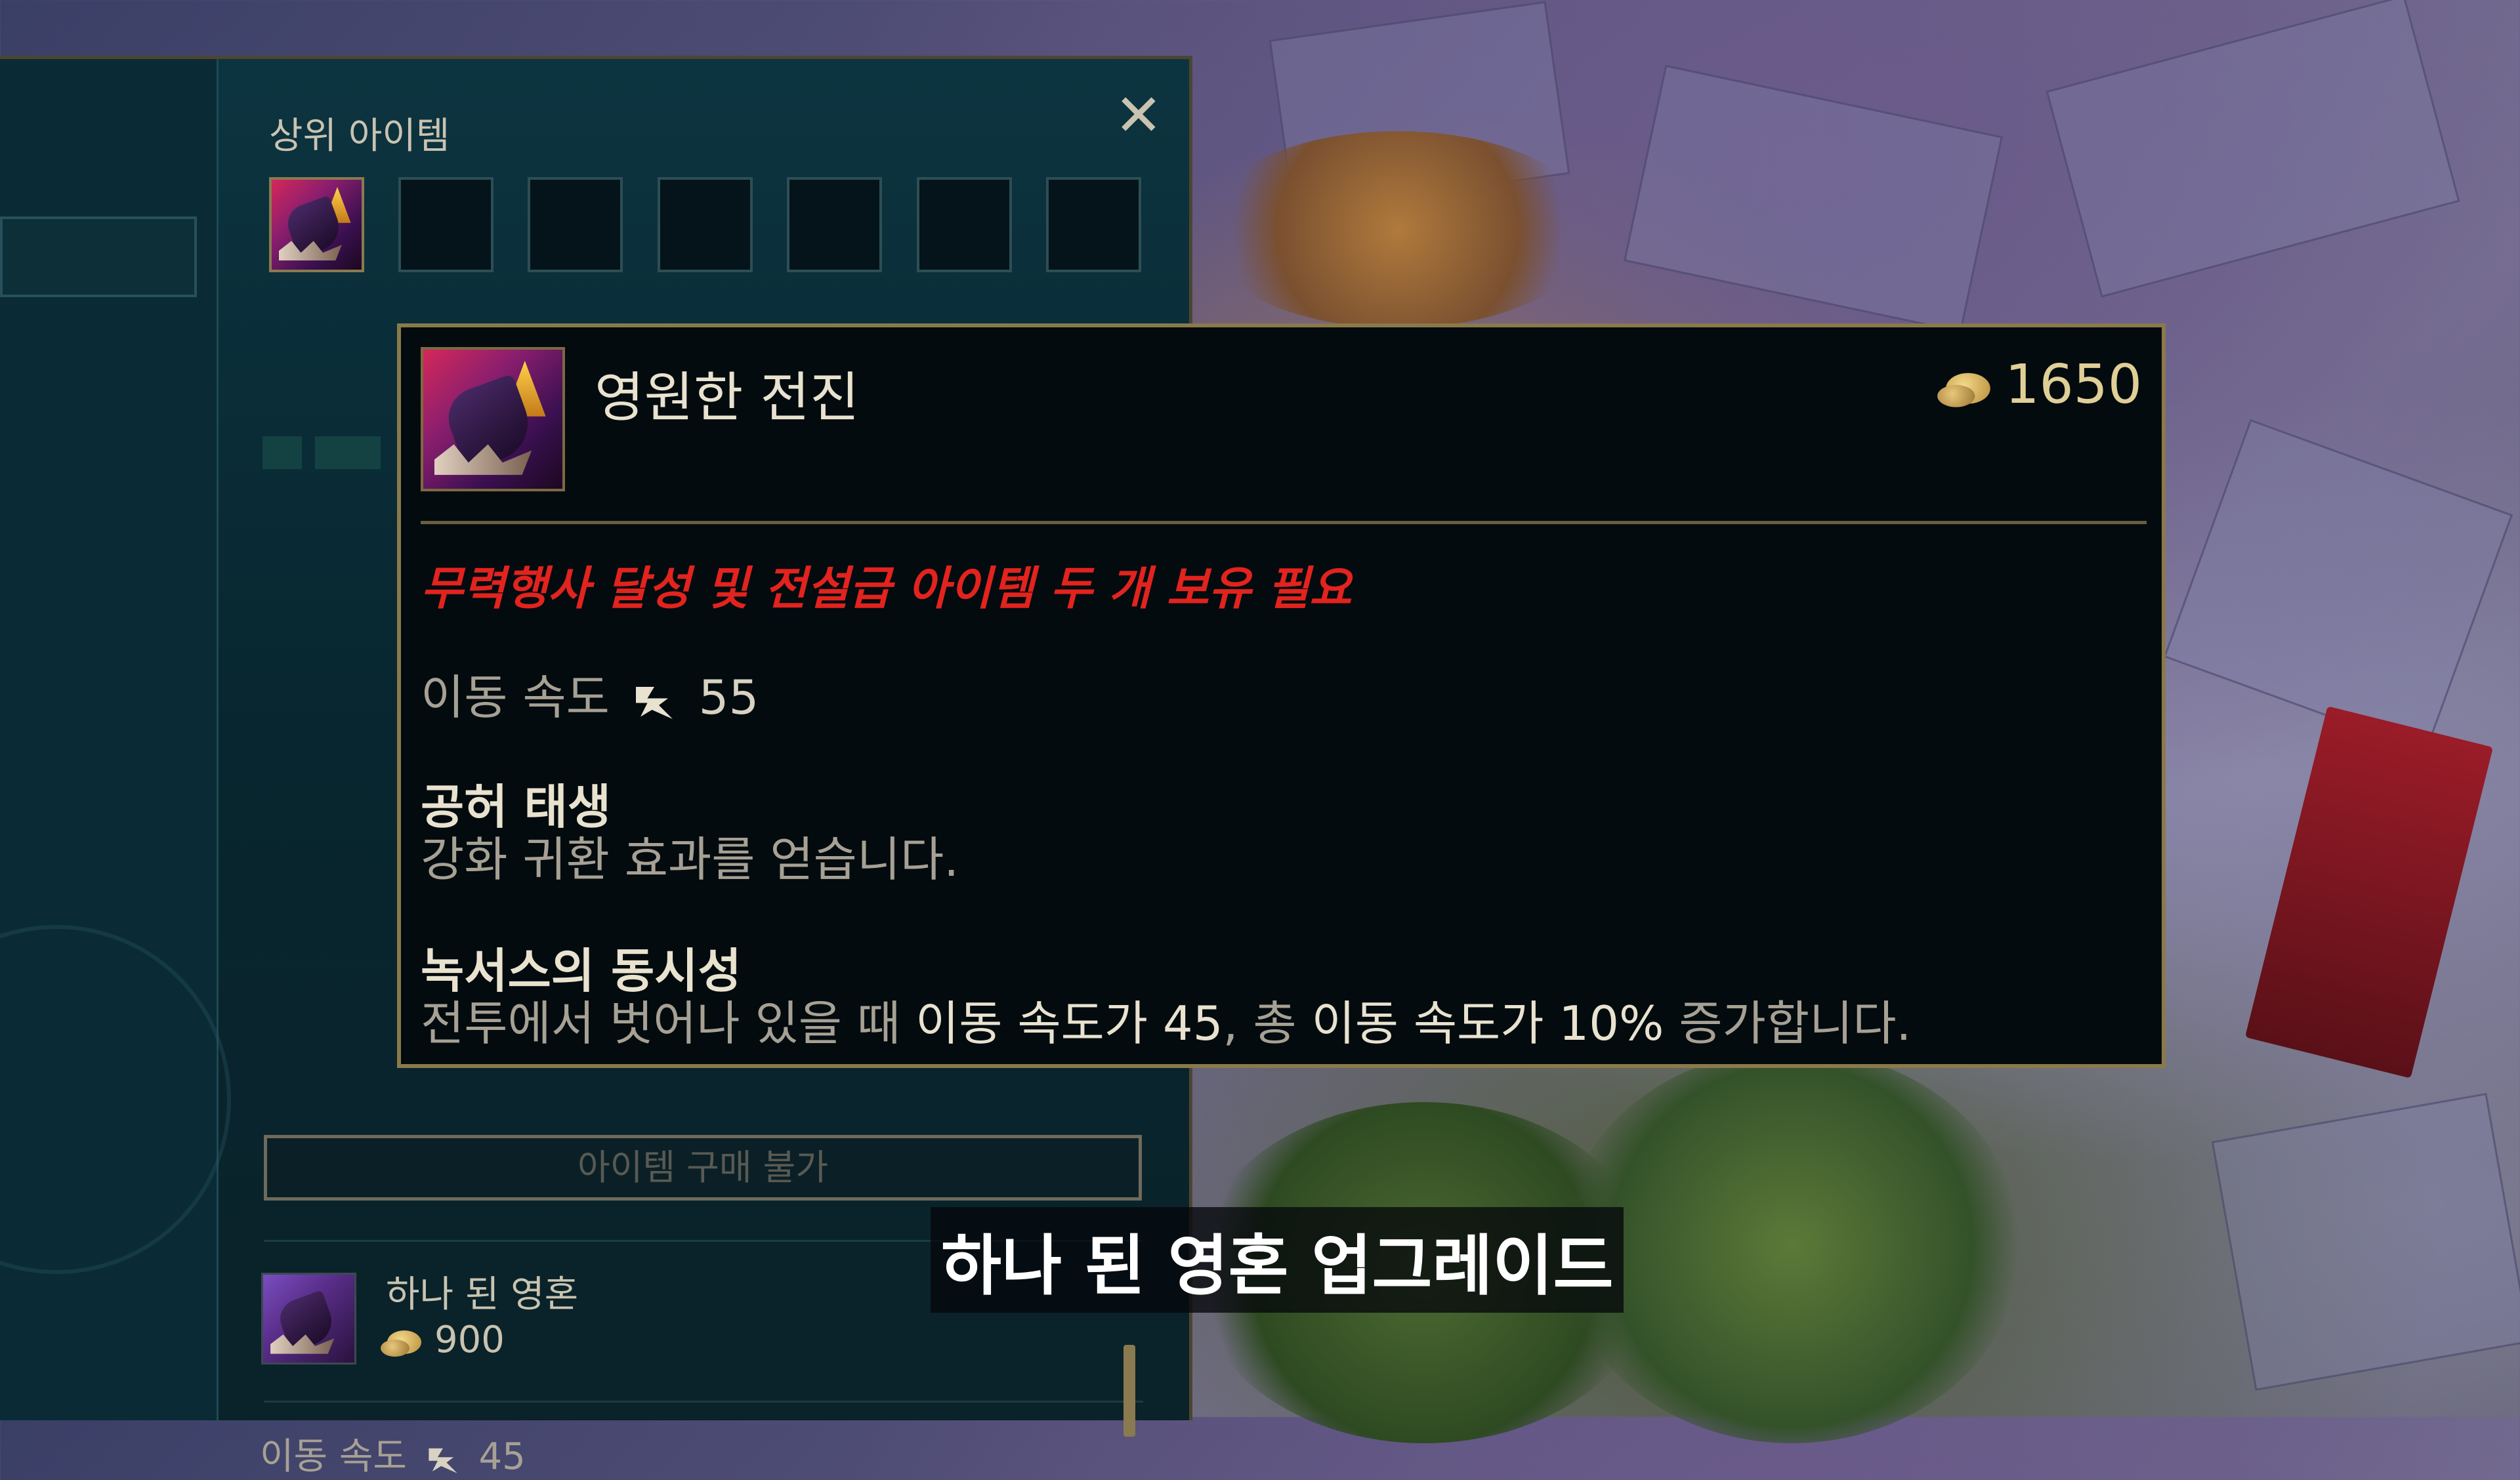  I want to click on video-subtitle: 하나 된 영혼 업그레이드, so click(1277, 1260).